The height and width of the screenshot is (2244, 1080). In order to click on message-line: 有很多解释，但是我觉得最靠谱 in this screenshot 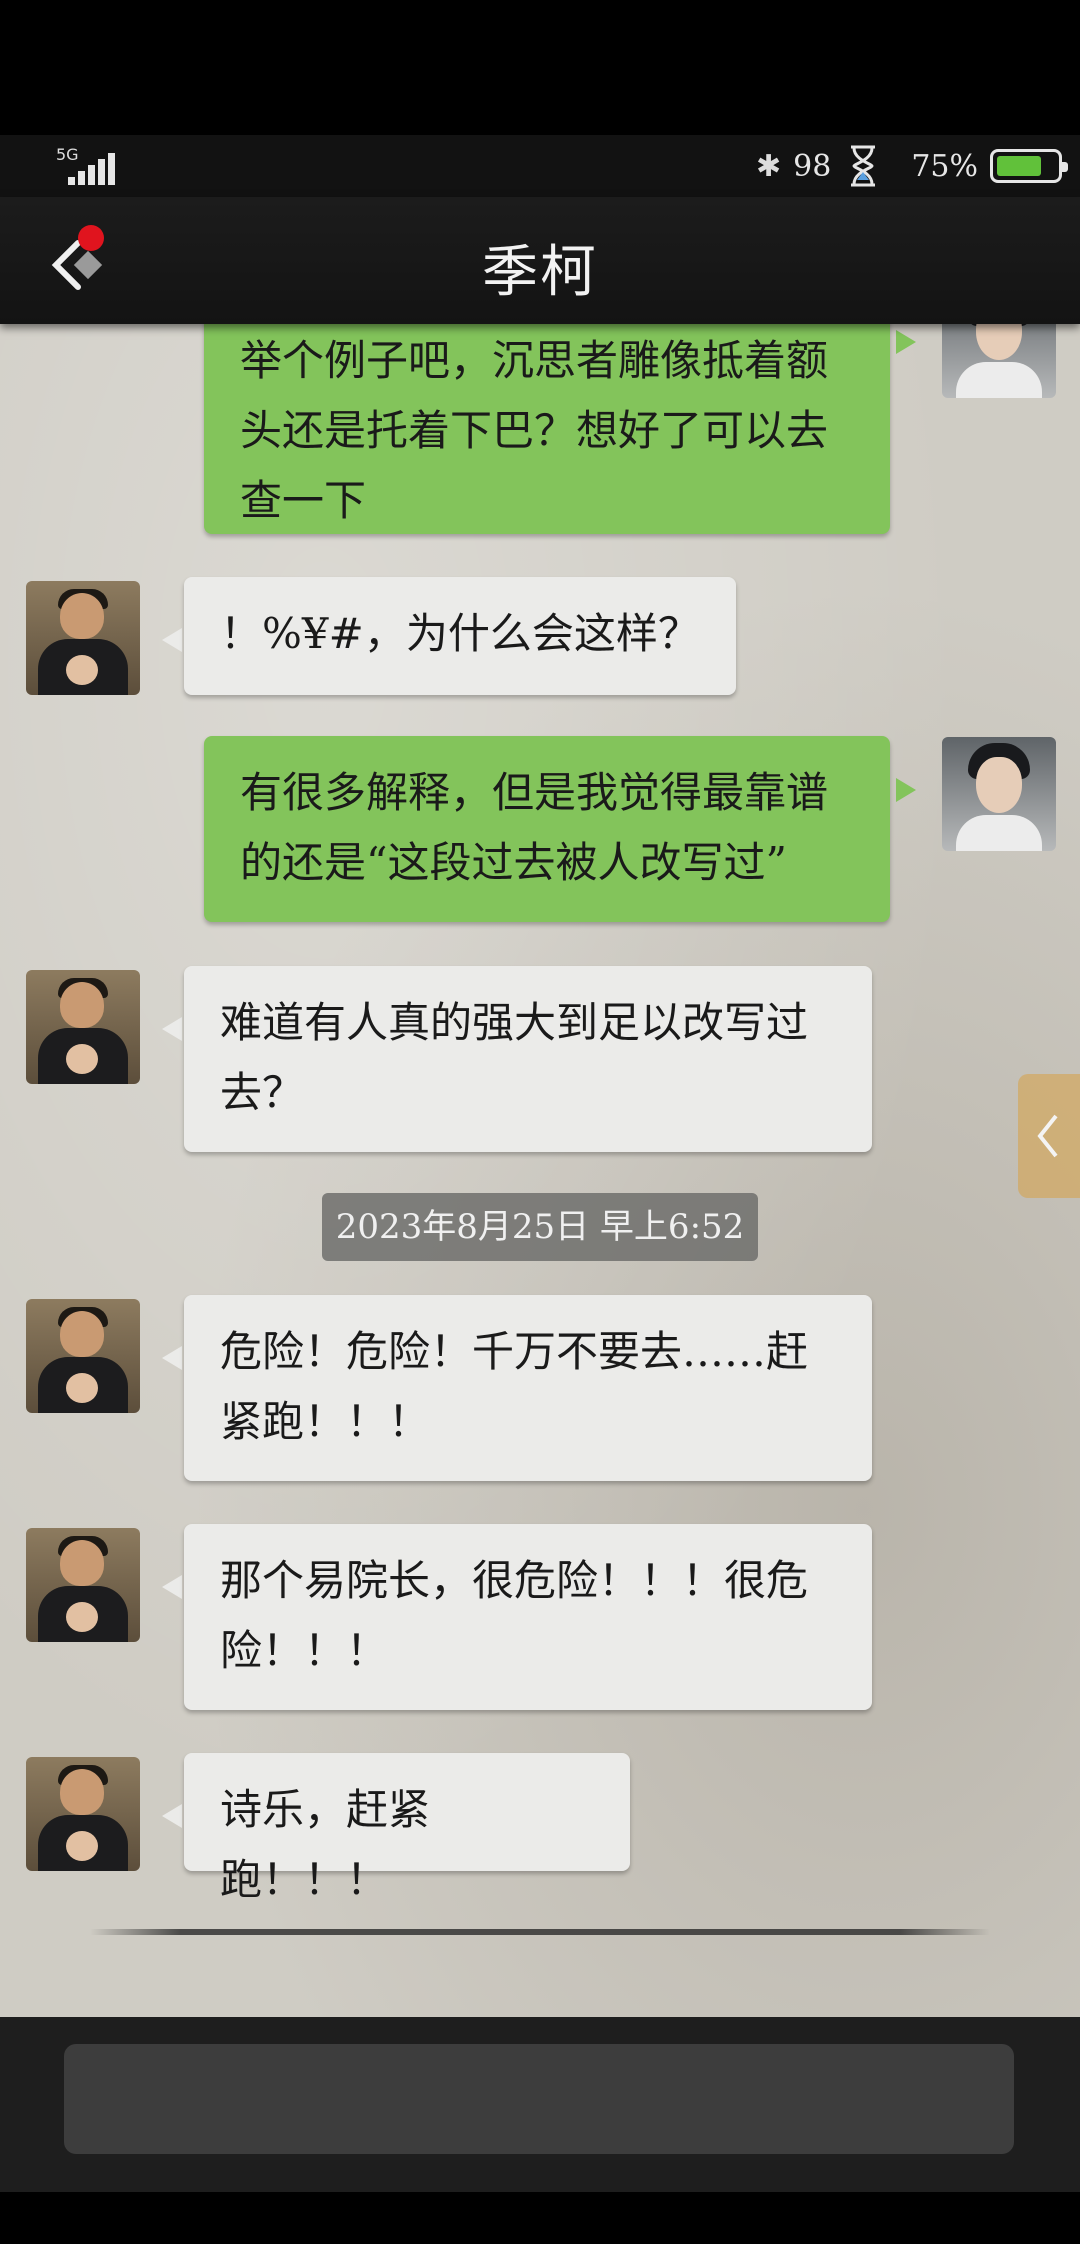, I will do `click(534, 792)`.